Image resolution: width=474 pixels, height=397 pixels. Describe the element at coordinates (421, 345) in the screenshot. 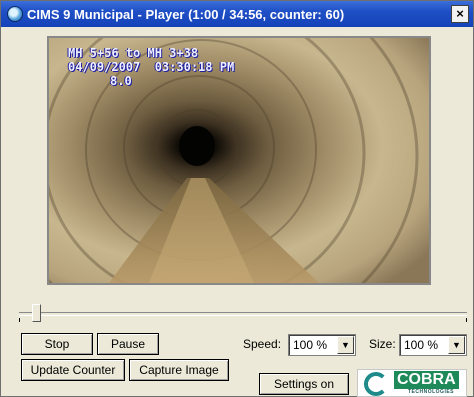

I see `size-value: 100 %` at that location.